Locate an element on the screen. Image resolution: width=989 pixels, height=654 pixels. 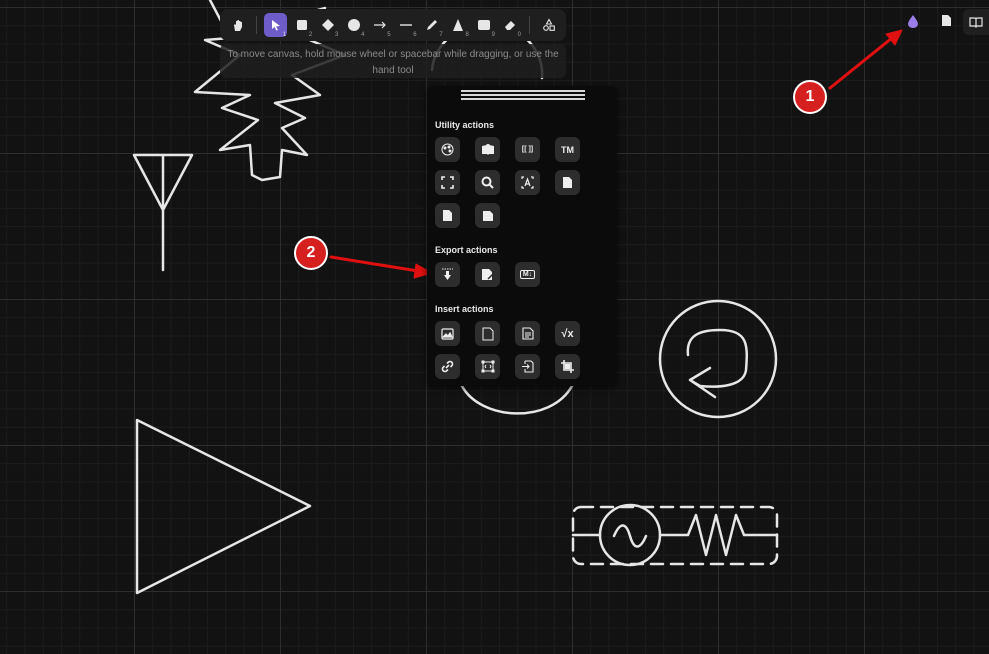
arrow-icon is located at coordinates (379, 25).